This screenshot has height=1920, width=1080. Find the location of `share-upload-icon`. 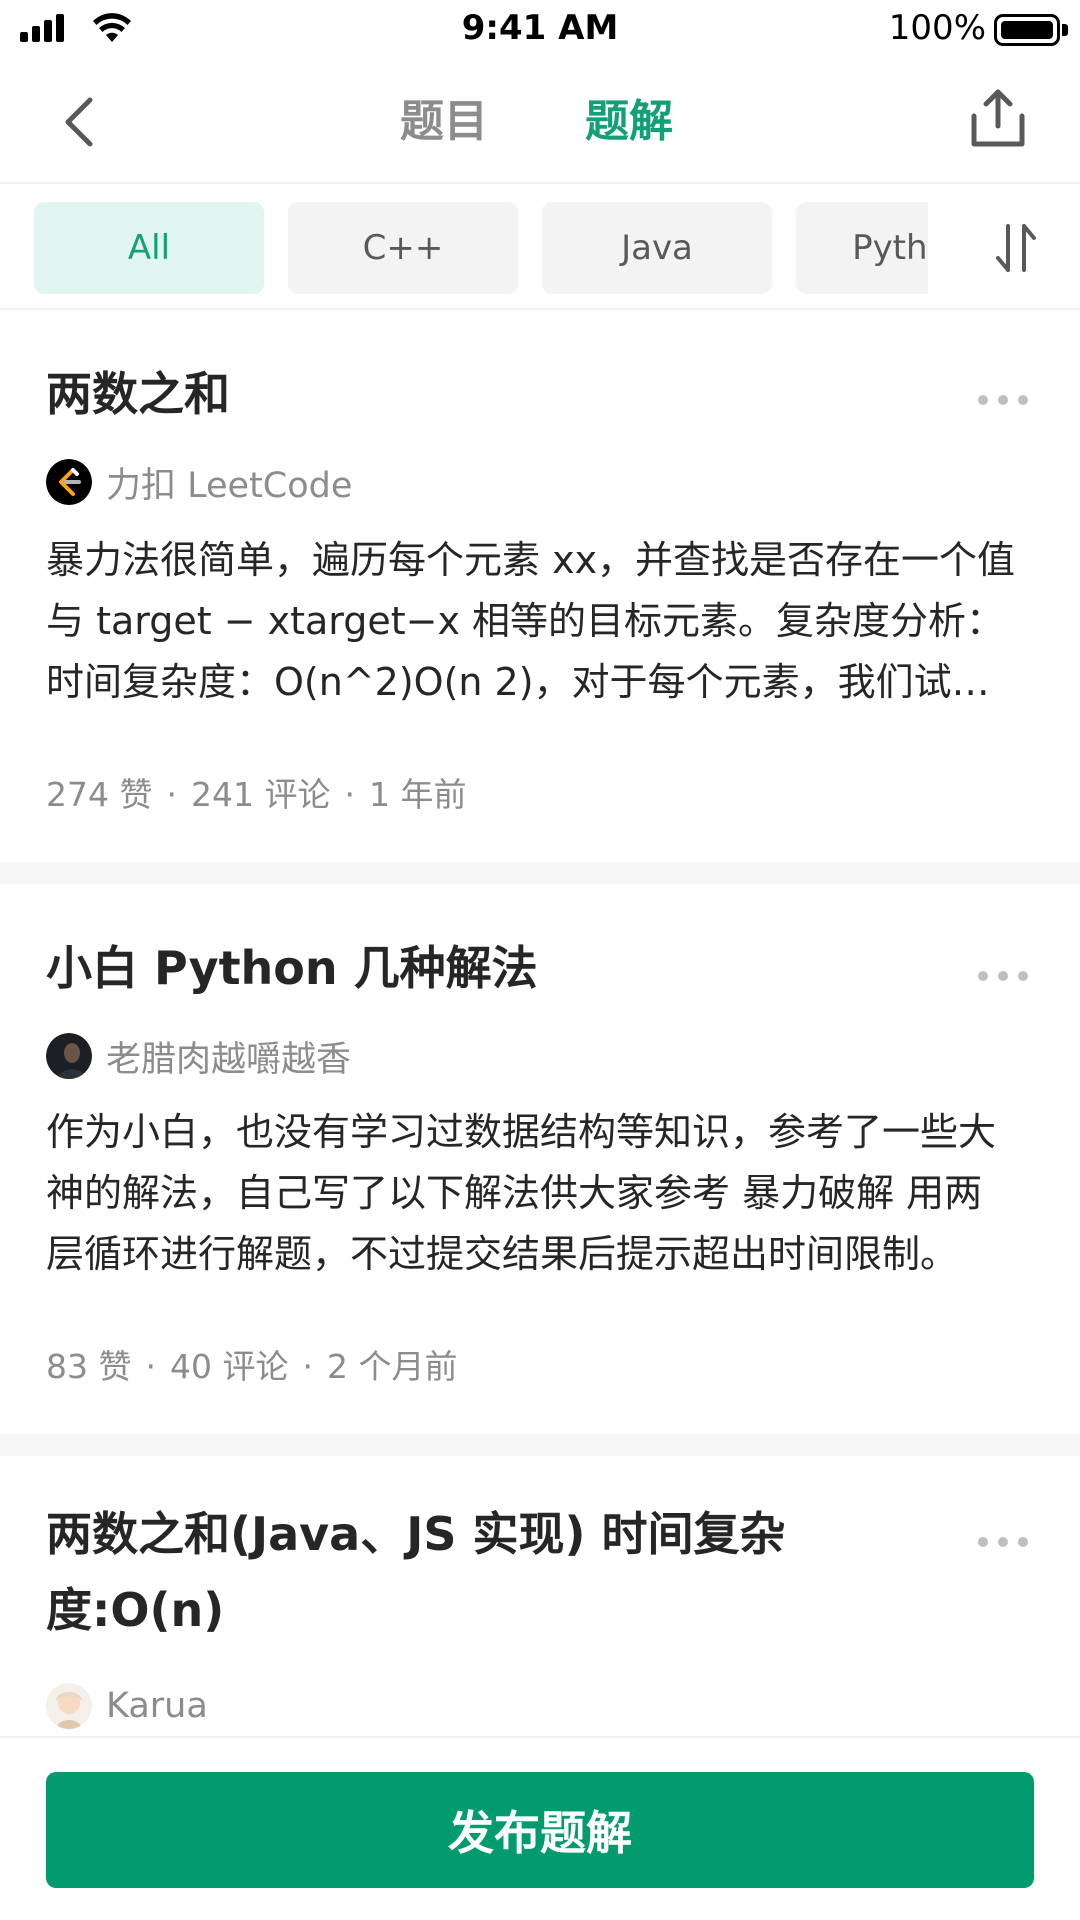

share-upload-icon is located at coordinates (998, 118).